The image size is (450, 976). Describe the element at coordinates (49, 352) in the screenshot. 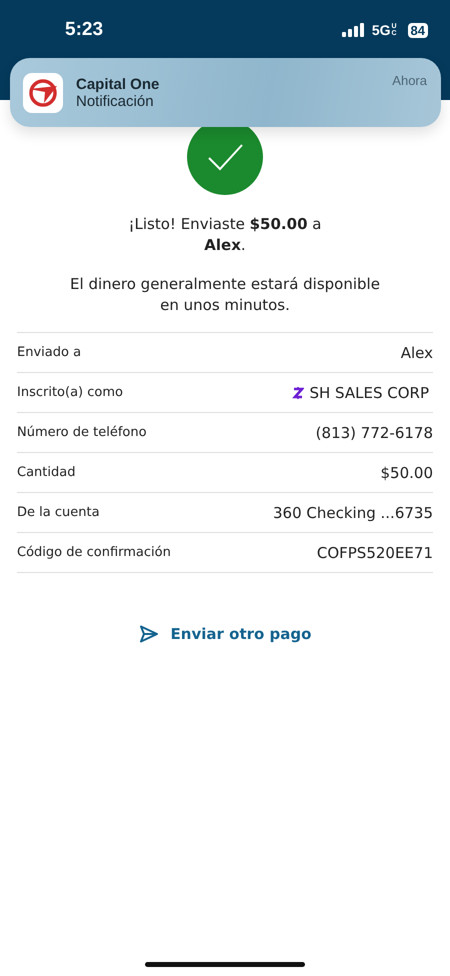

I see `detail-label: Enviado a` at that location.